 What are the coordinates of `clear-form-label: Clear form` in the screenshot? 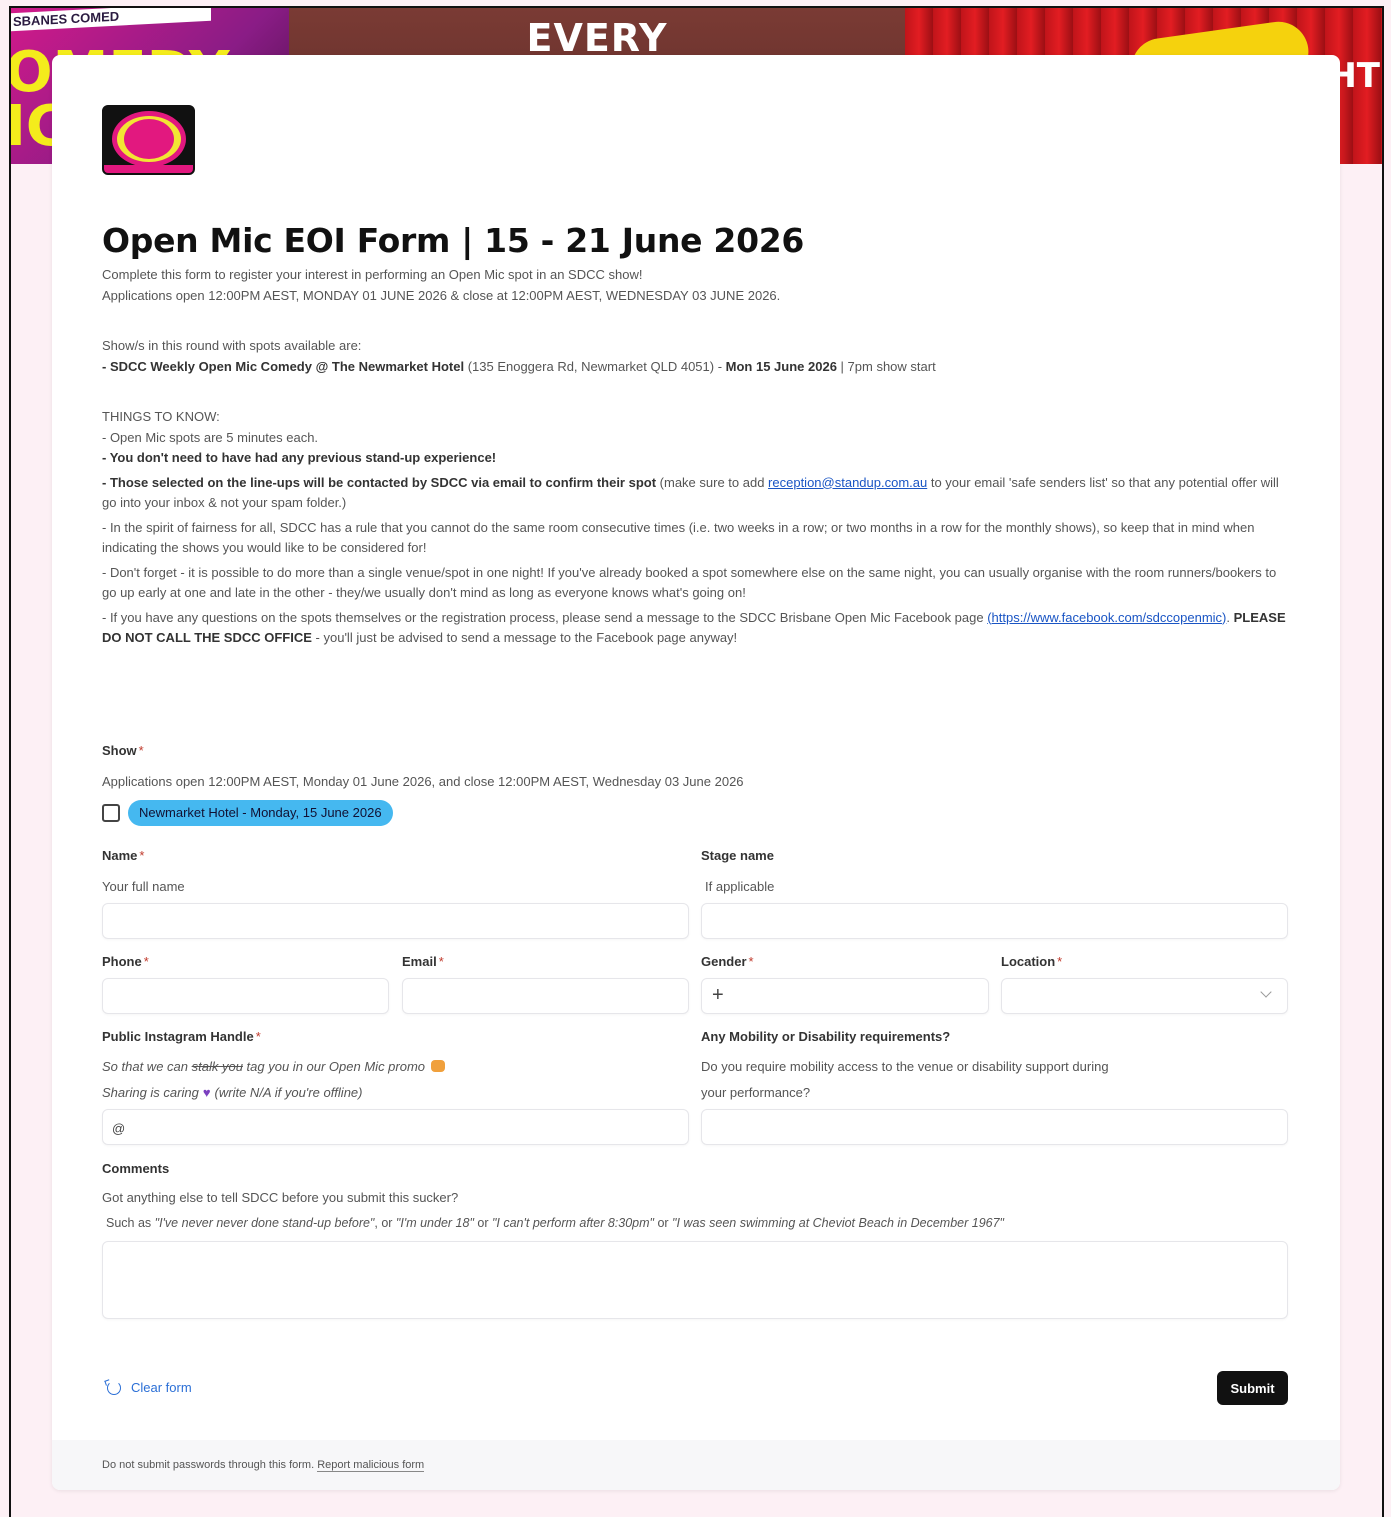 It's located at (161, 1387).